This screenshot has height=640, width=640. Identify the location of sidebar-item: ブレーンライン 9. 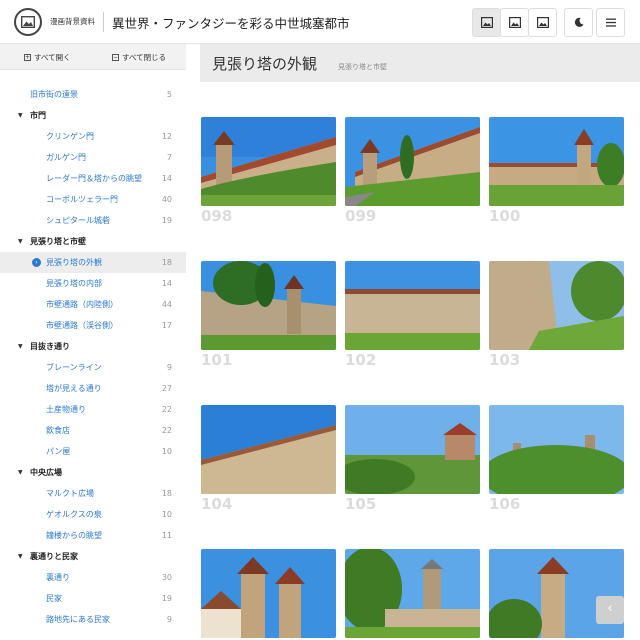
(93, 367).